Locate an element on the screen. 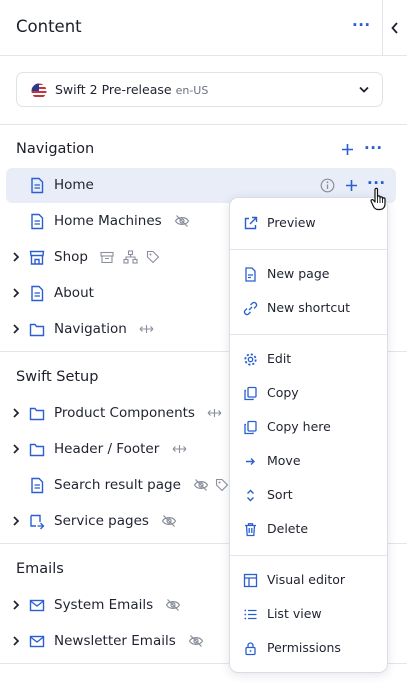  menu-item-sort: Sort is located at coordinates (308, 496).